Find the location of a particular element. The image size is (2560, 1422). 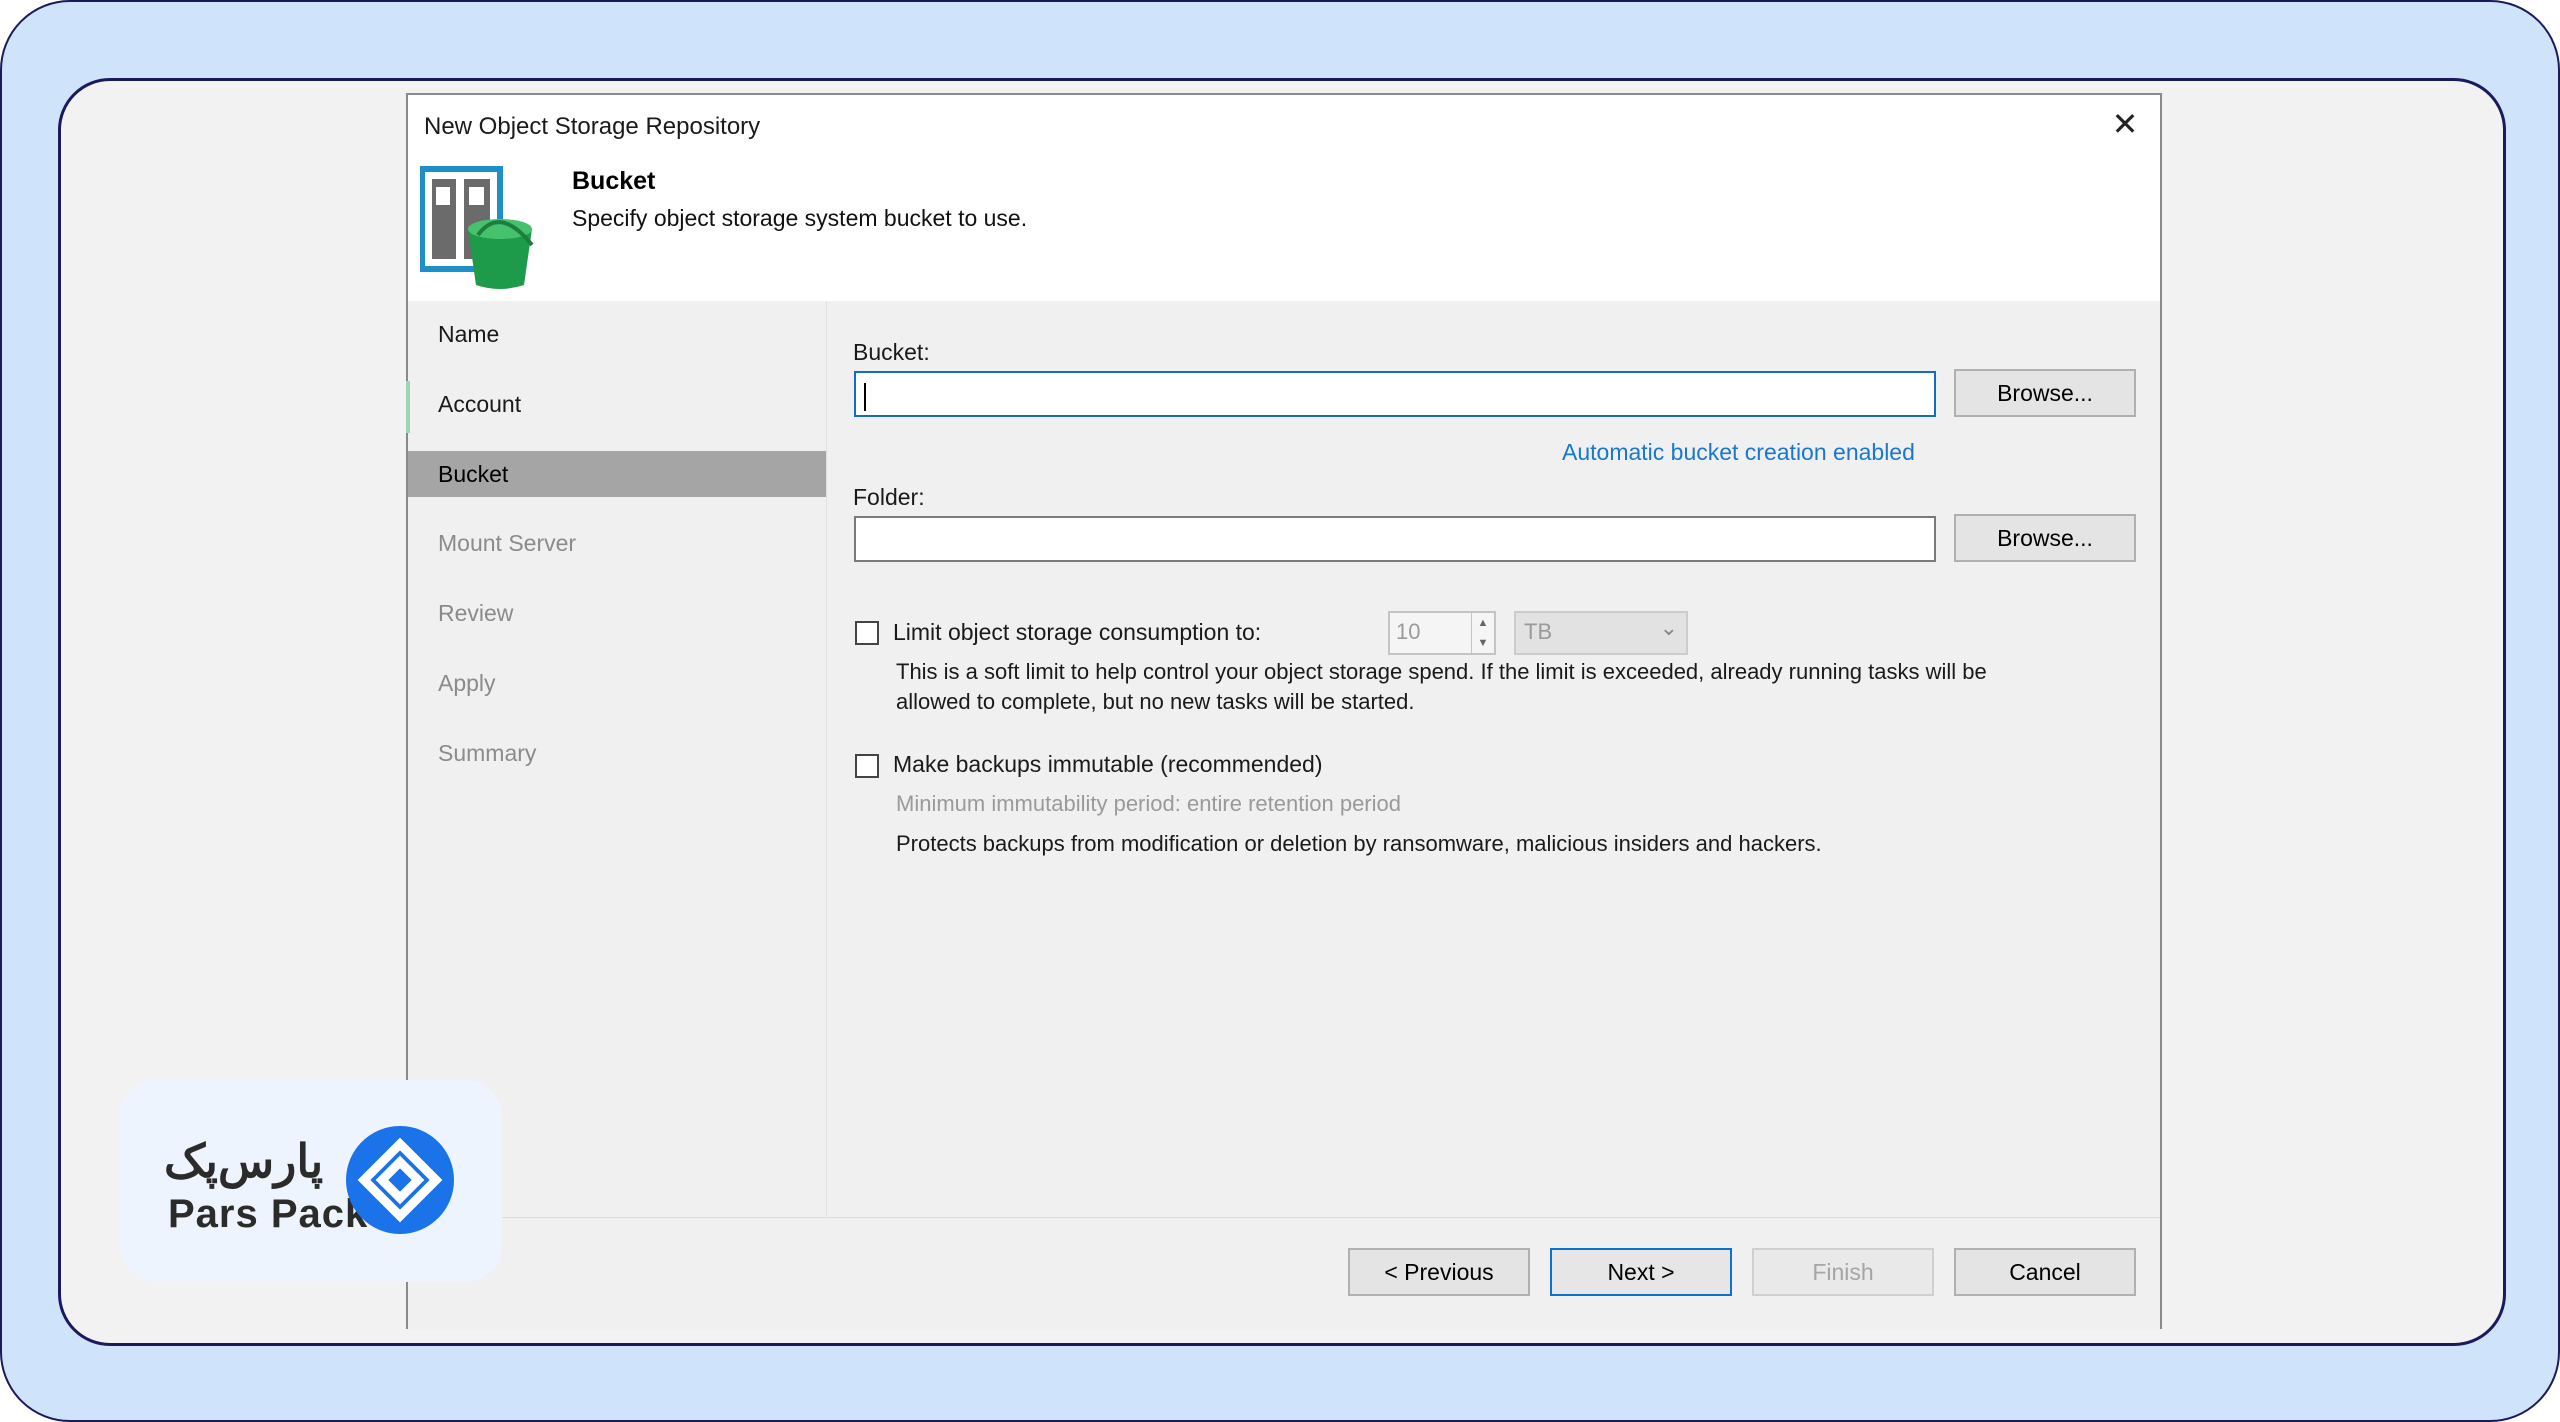

limit-consumption-checkbox is located at coordinates (867, 633).